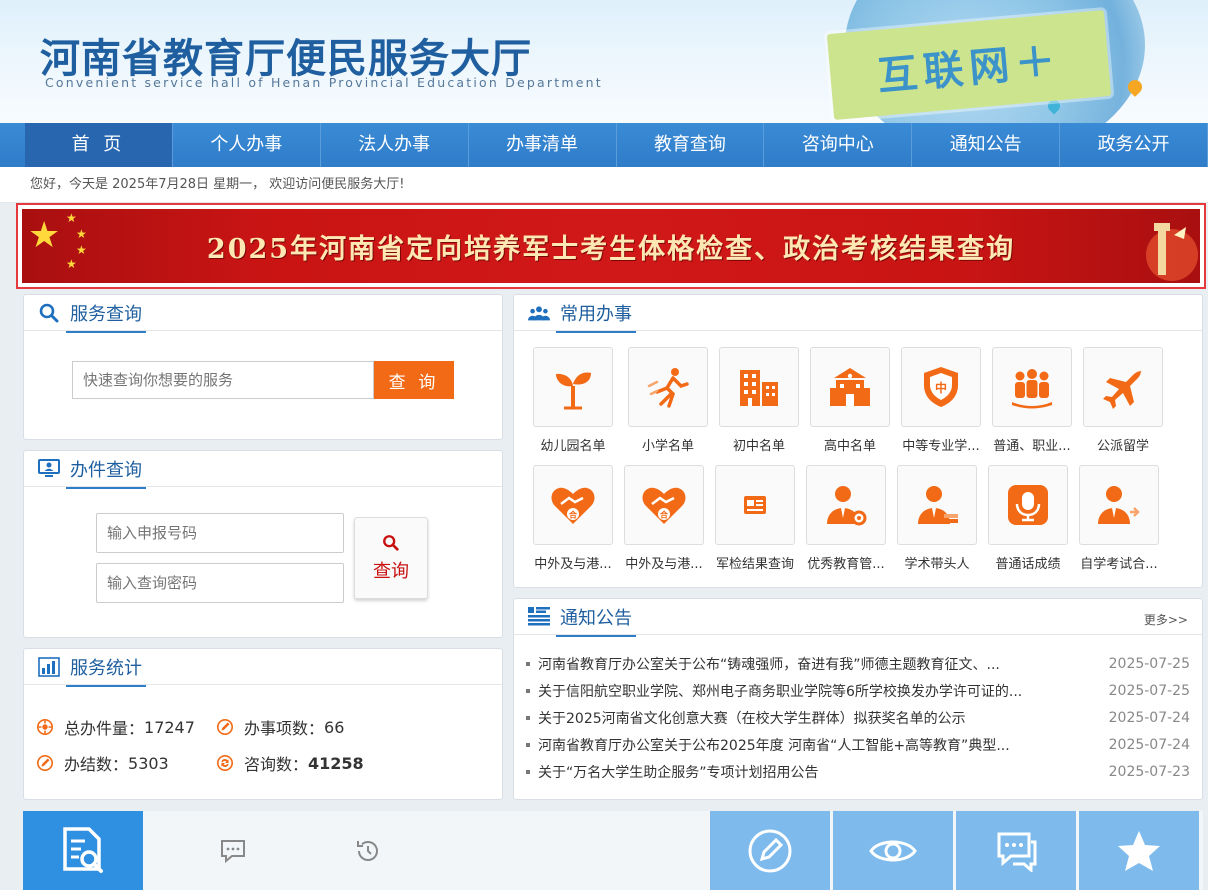 The image size is (1208, 890). I want to click on gear-icon, so click(45, 727).